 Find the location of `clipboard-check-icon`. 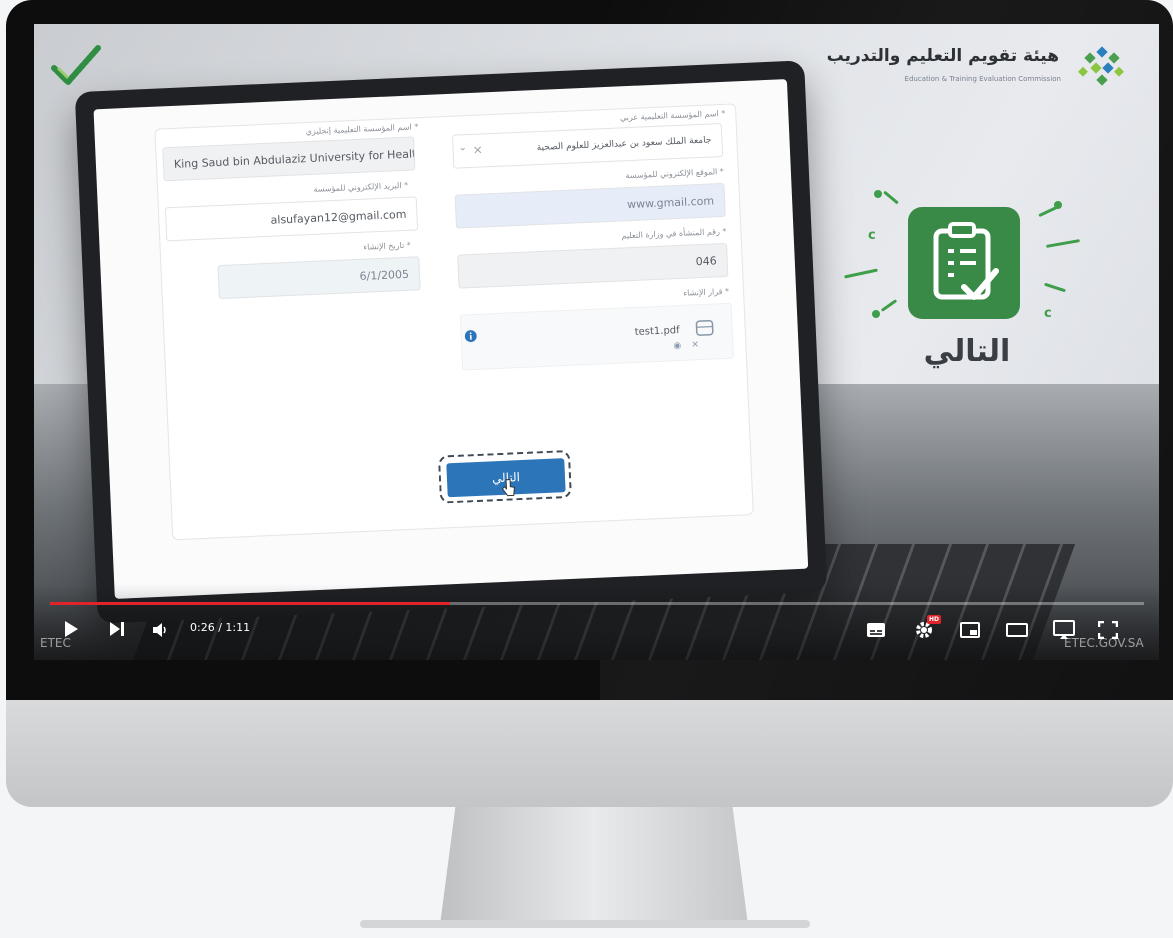

clipboard-check-icon is located at coordinates (966, 261).